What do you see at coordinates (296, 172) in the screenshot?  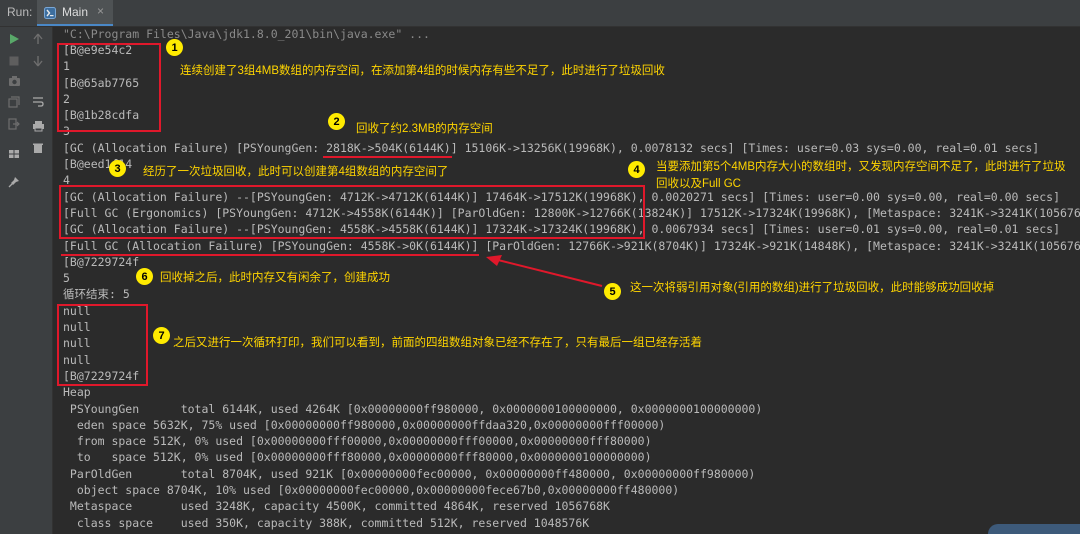 I see `annotation-note-3: 经历了一次垃圾回收，此时可以创建第4组数组的内存空间了` at bounding box center [296, 172].